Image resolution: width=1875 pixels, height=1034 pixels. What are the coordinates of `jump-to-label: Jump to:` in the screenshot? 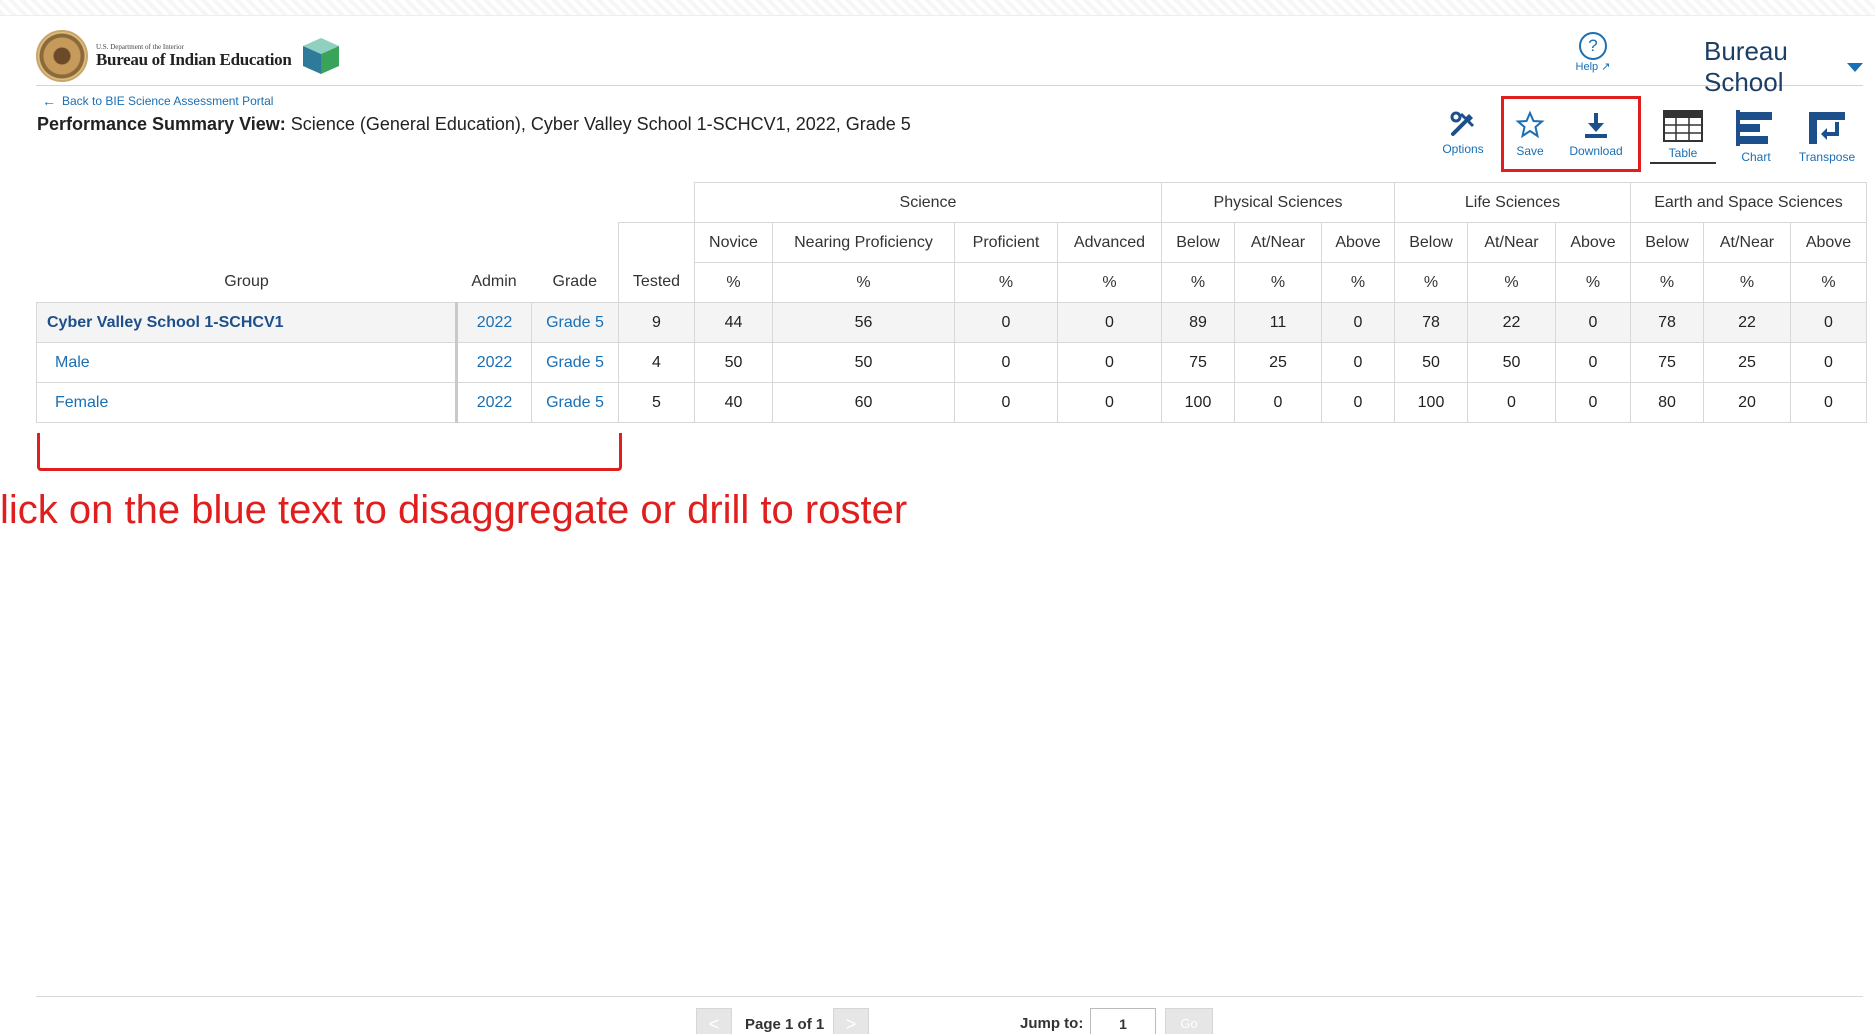 It's located at (1052, 1023).